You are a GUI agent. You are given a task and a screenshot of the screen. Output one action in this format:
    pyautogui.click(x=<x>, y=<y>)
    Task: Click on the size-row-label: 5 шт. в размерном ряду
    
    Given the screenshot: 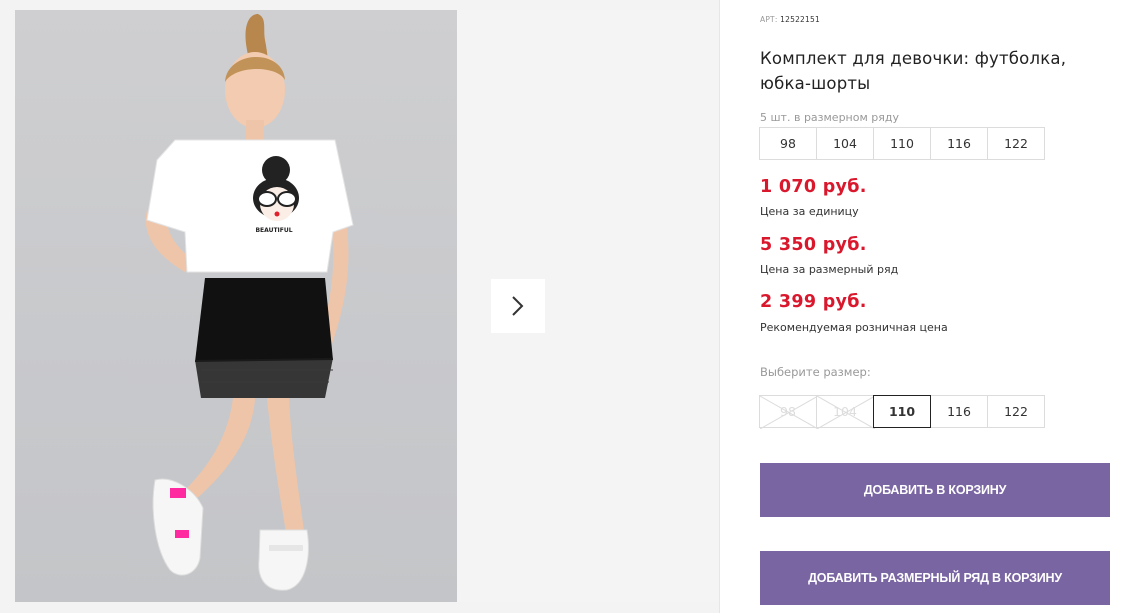 What is the action you would take?
    pyautogui.click(x=829, y=117)
    